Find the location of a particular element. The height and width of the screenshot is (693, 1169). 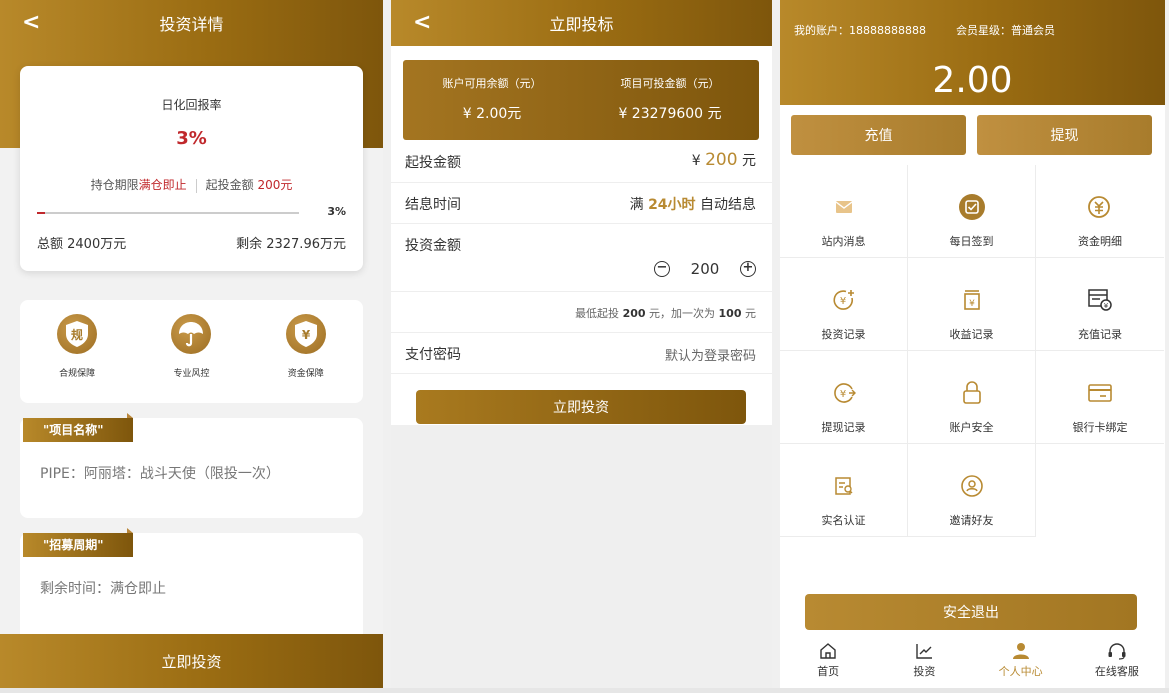

min-value: ¥ 200 元 is located at coordinates (724, 160).